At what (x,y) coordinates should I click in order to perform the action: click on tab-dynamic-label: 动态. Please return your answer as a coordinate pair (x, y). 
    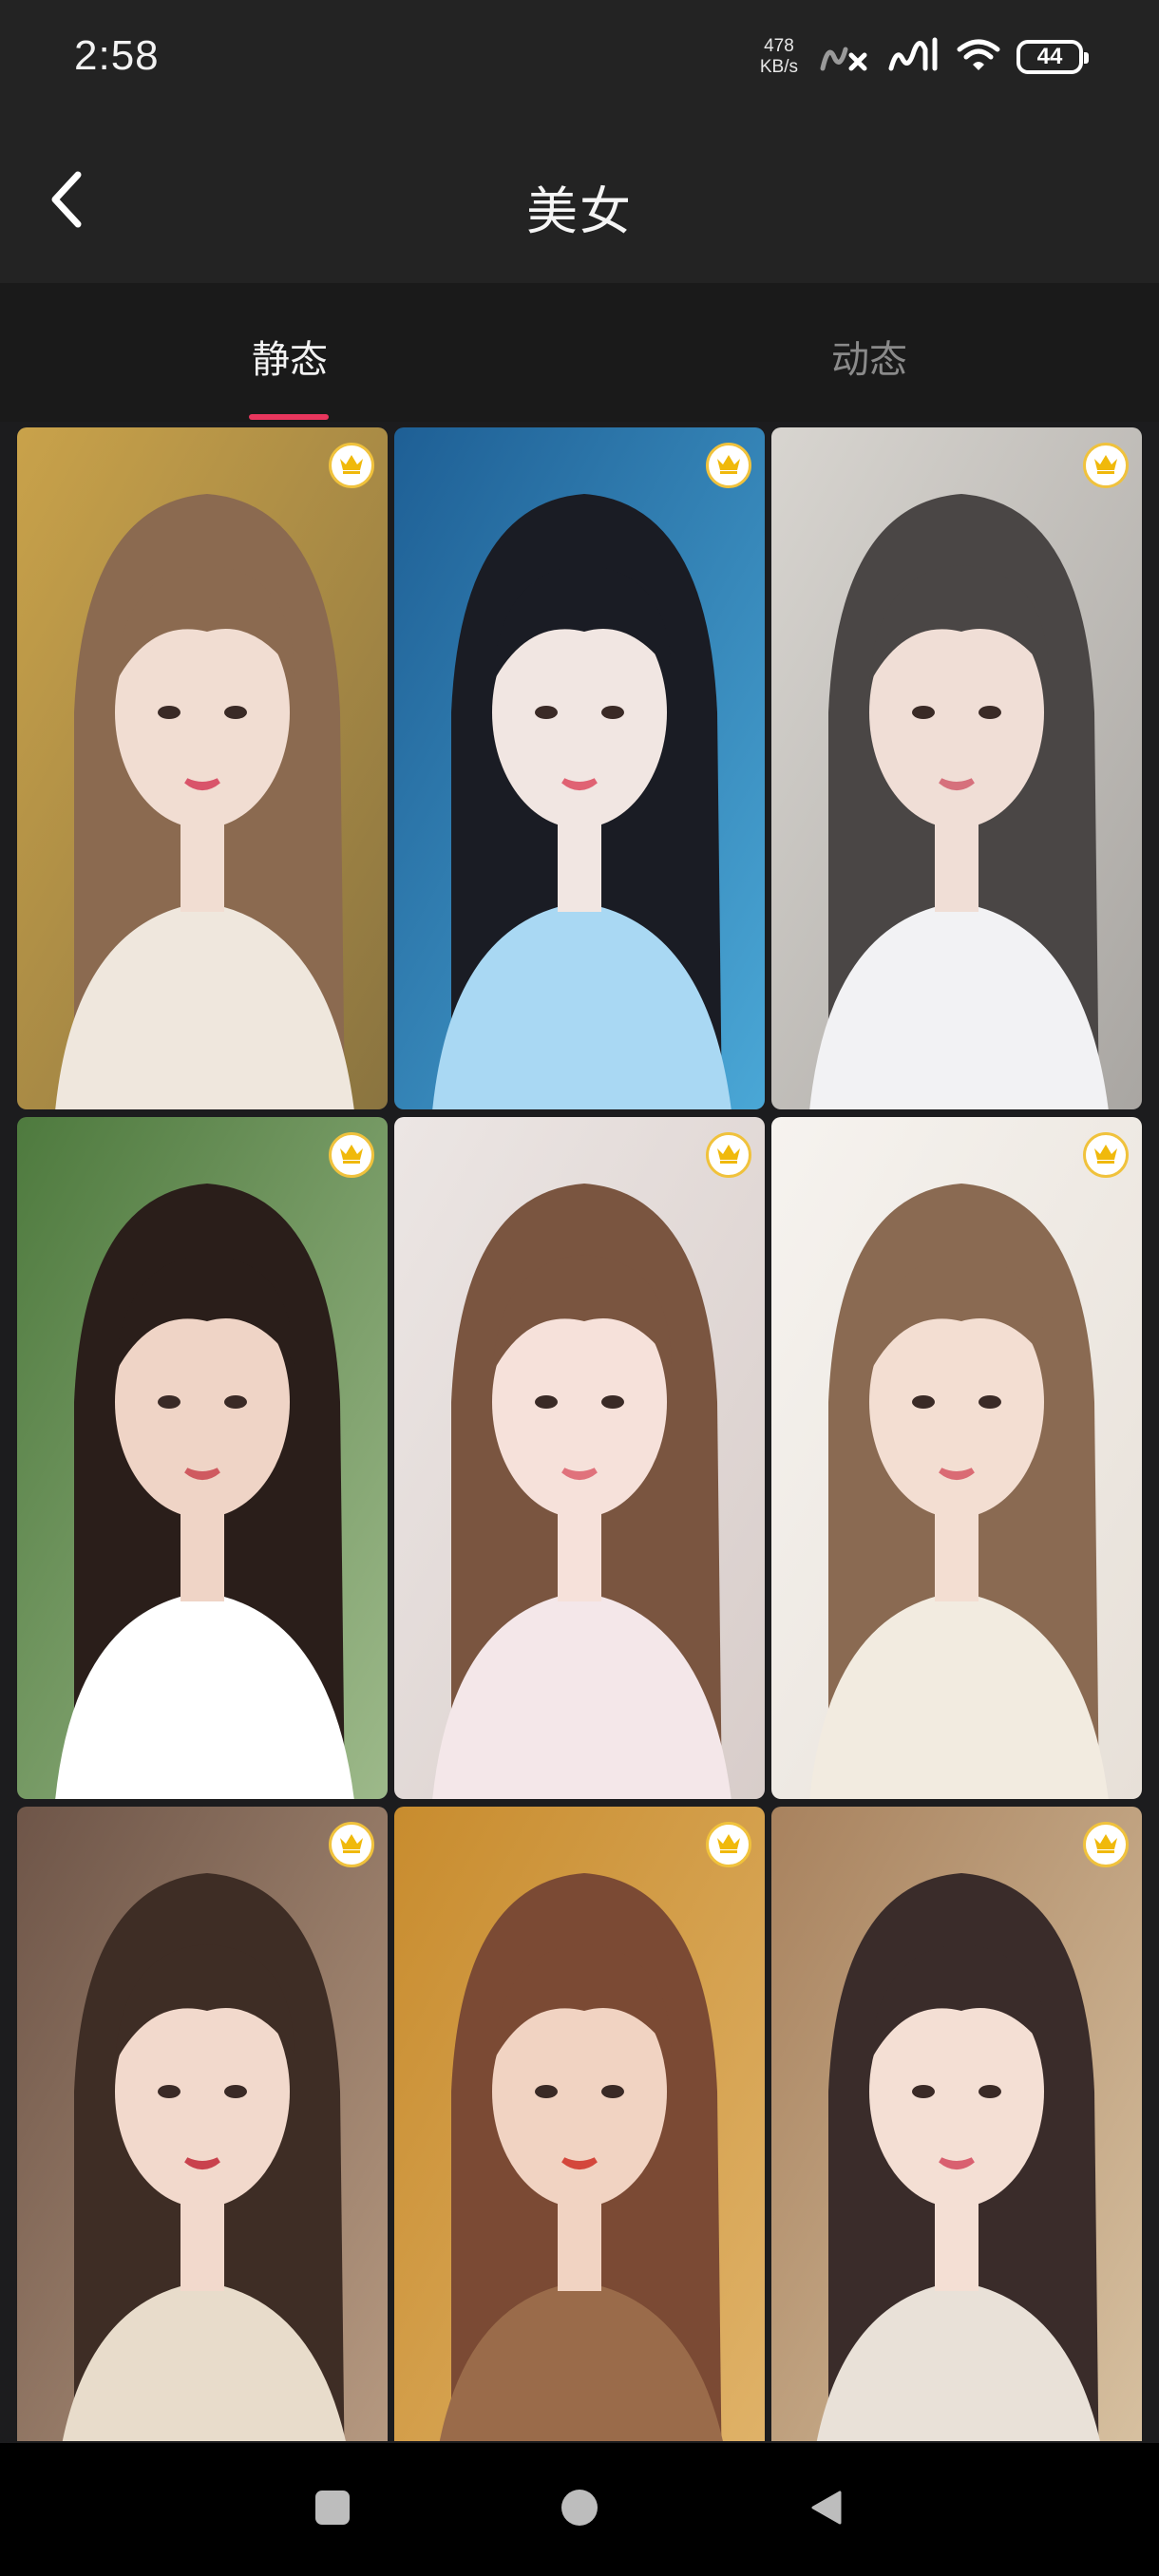
    Looking at the image, I should click on (869, 360).